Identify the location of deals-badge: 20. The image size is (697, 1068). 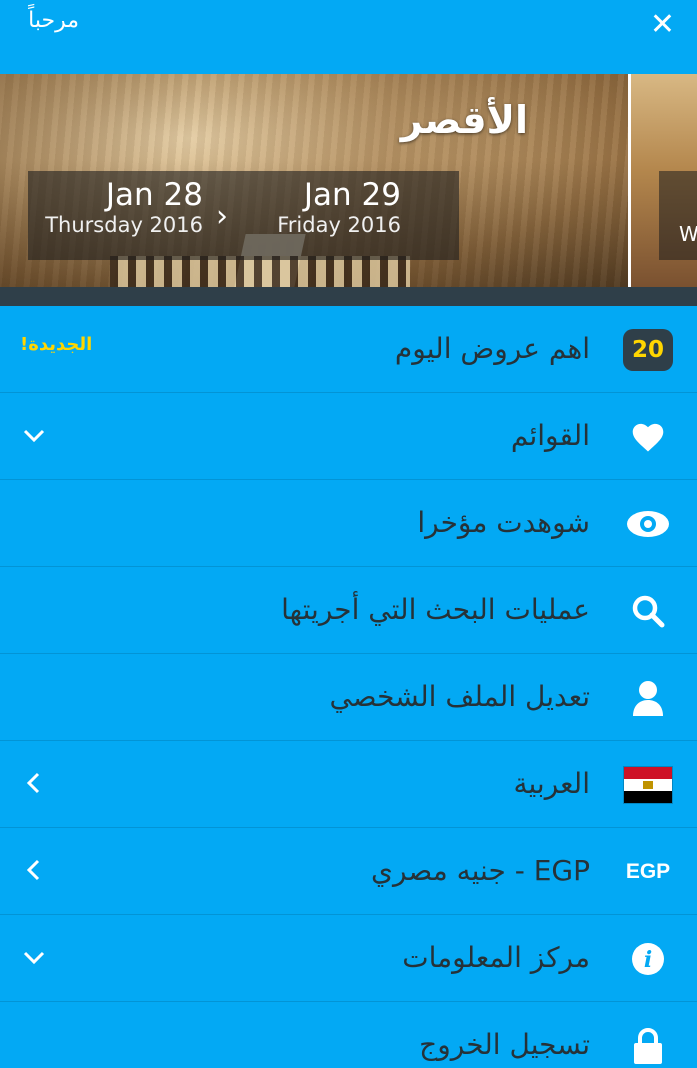
(648, 350).